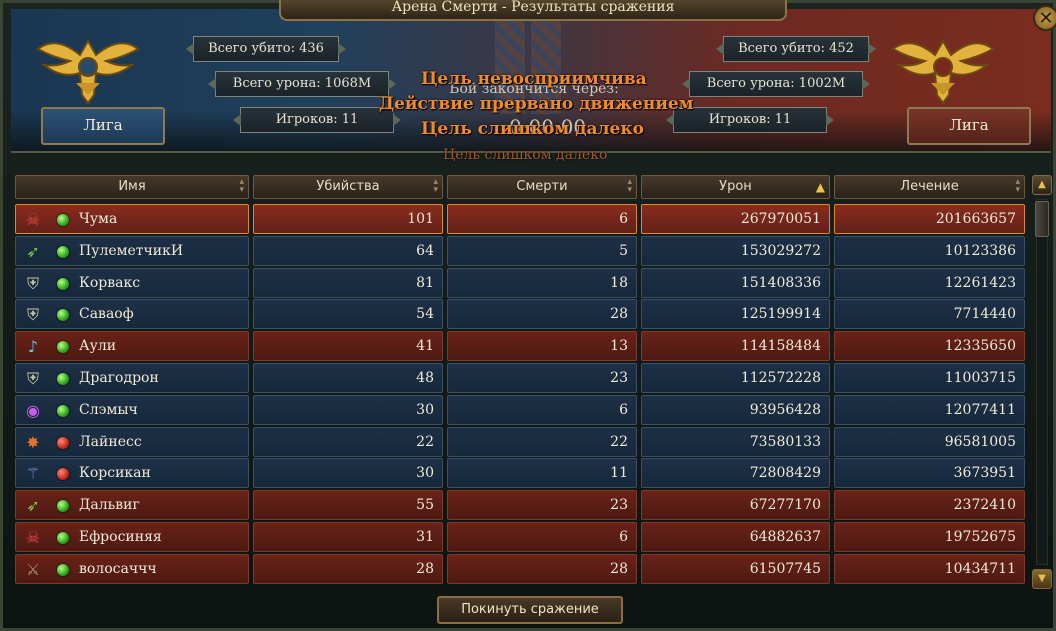 Image resolution: width=1056 pixels, height=631 pixels. What do you see at coordinates (348, 441) in the screenshot?
I see `cell-kills: 22` at bounding box center [348, 441].